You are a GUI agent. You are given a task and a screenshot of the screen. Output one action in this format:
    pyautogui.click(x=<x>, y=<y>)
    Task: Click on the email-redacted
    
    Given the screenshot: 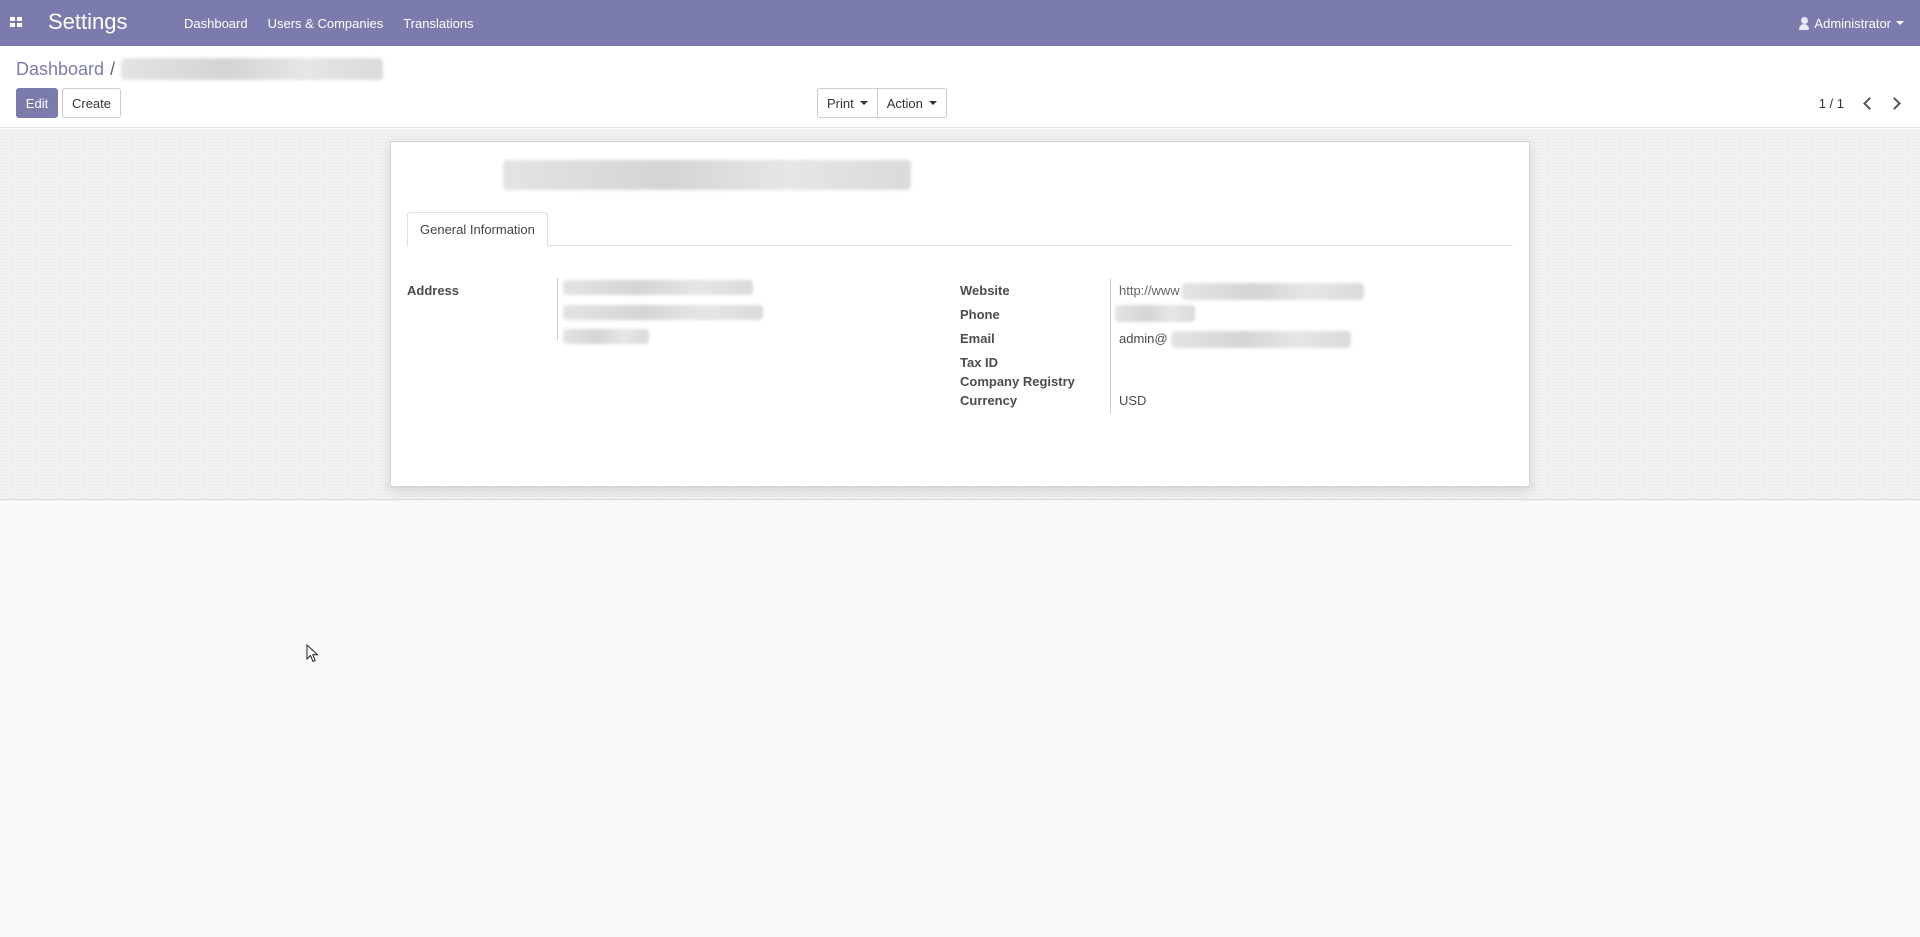 What is the action you would take?
    pyautogui.click(x=1261, y=340)
    